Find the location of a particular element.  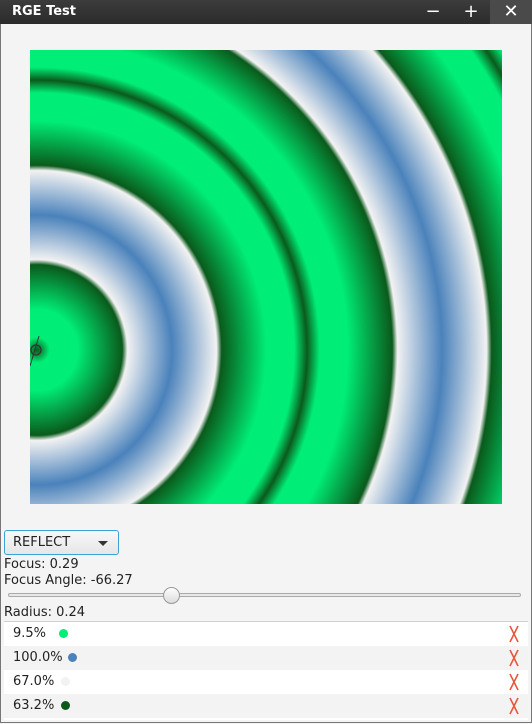

close-button: ✕ is located at coordinates (511, 12).